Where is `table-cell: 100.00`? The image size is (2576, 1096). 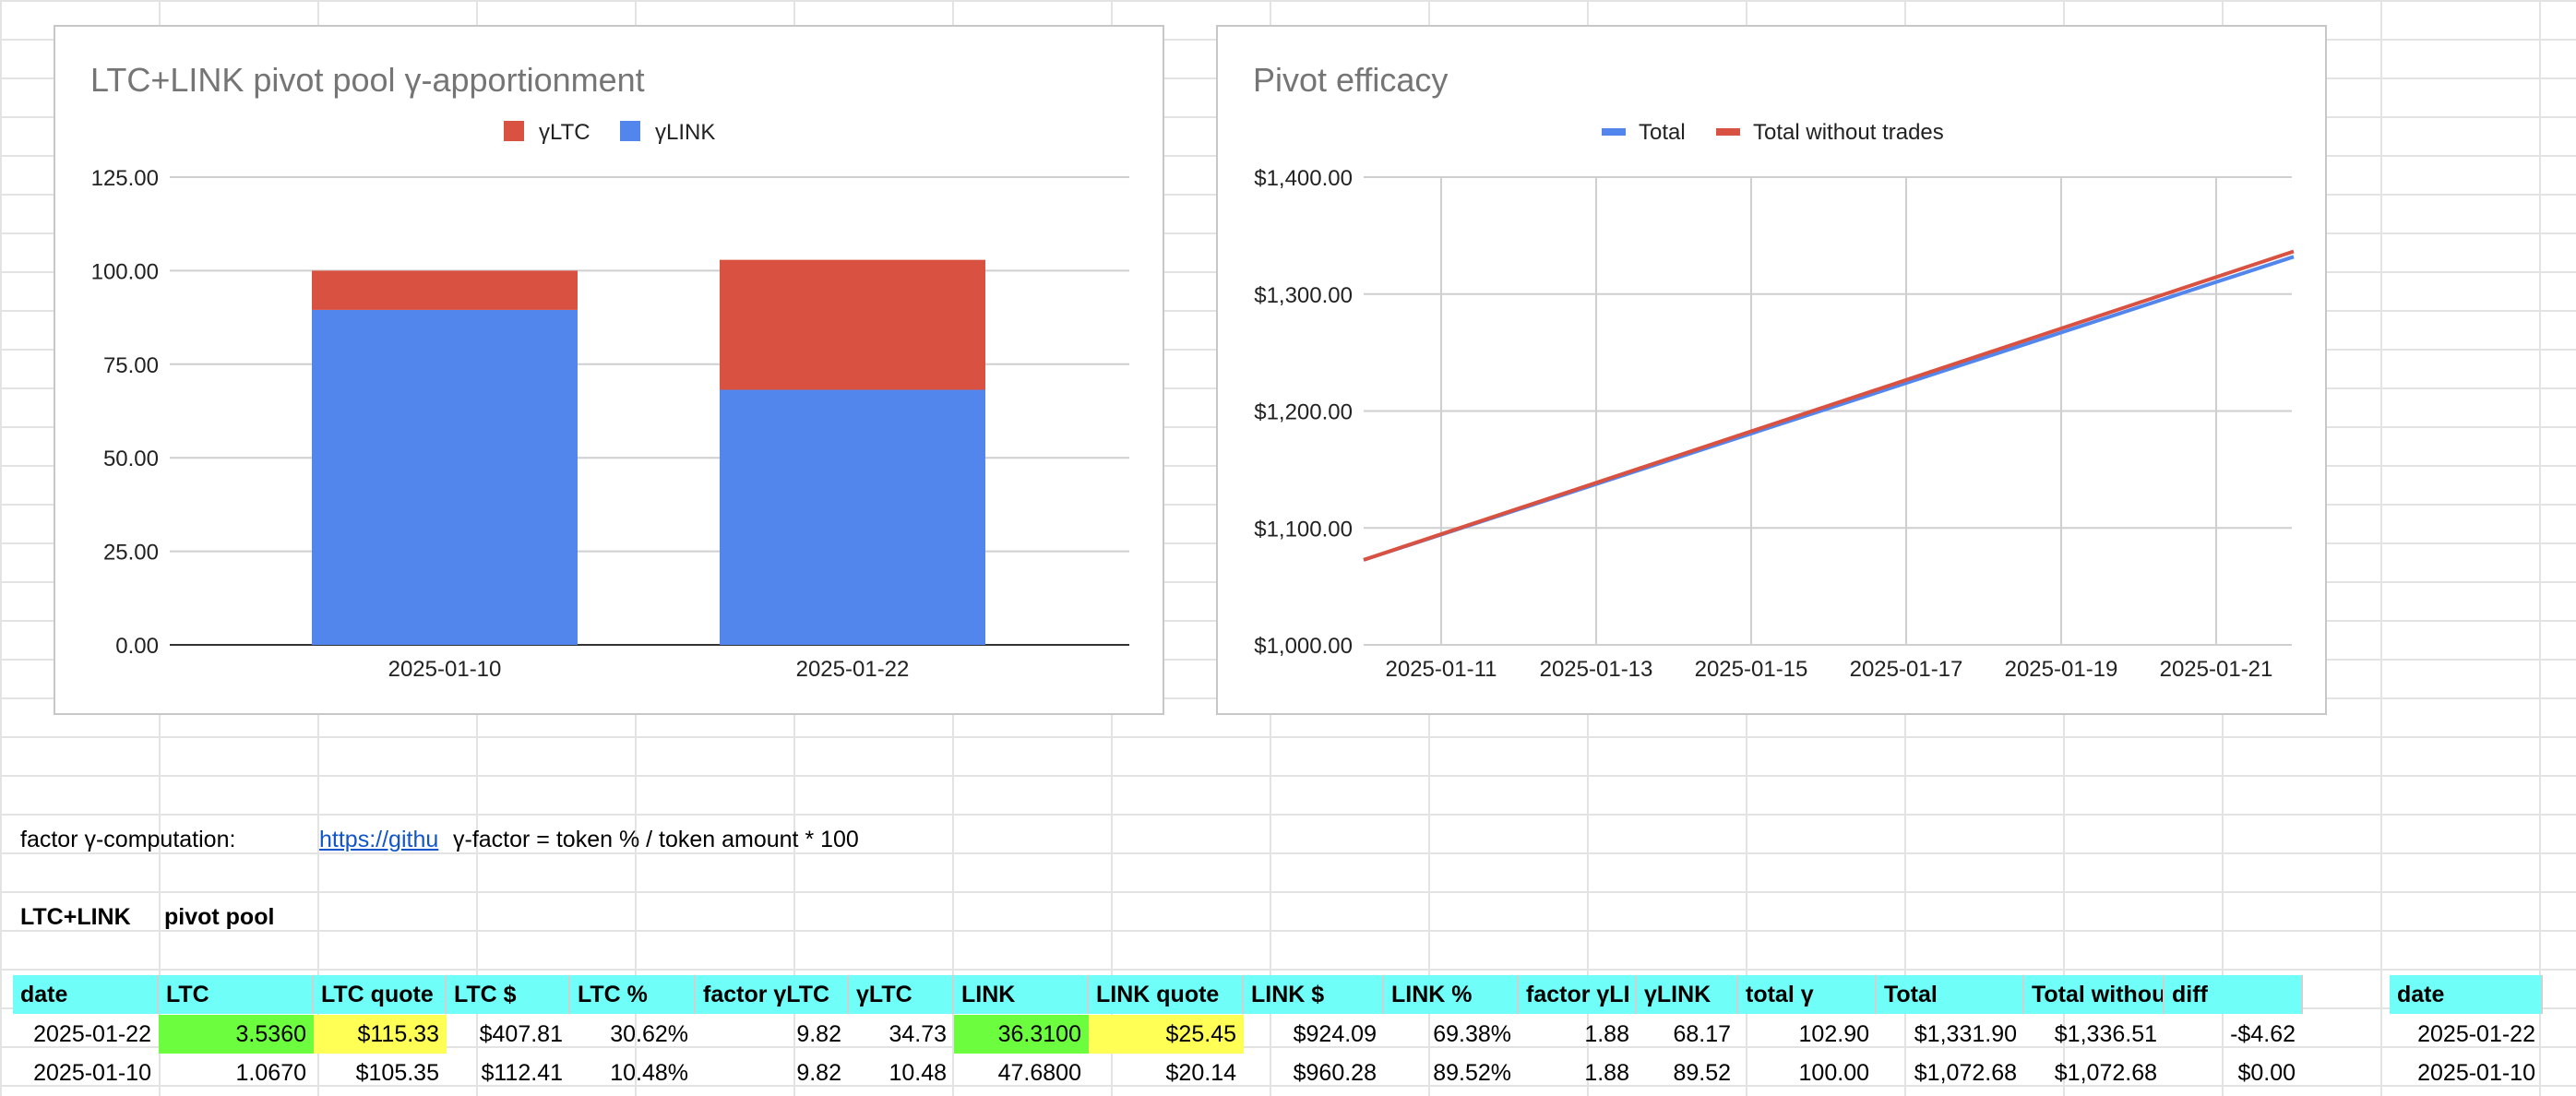
table-cell: 100.00 is located at coordinates (1807, 1073).